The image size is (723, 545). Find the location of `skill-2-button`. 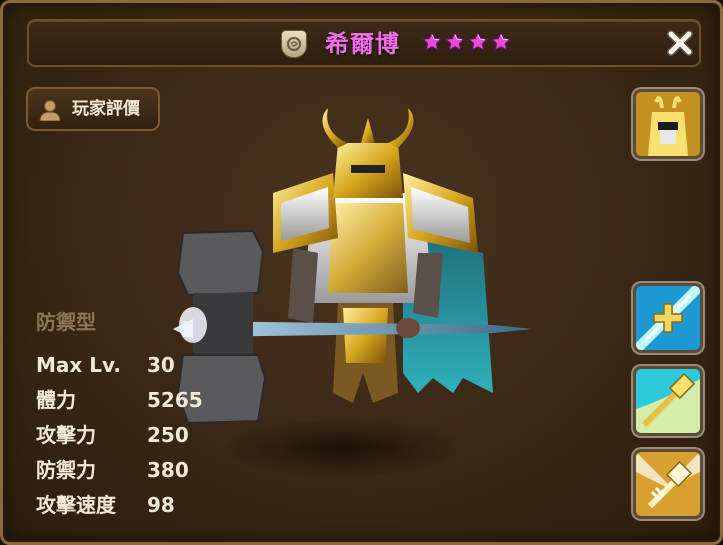

skill-2-button is located at coordinates (668, 401).